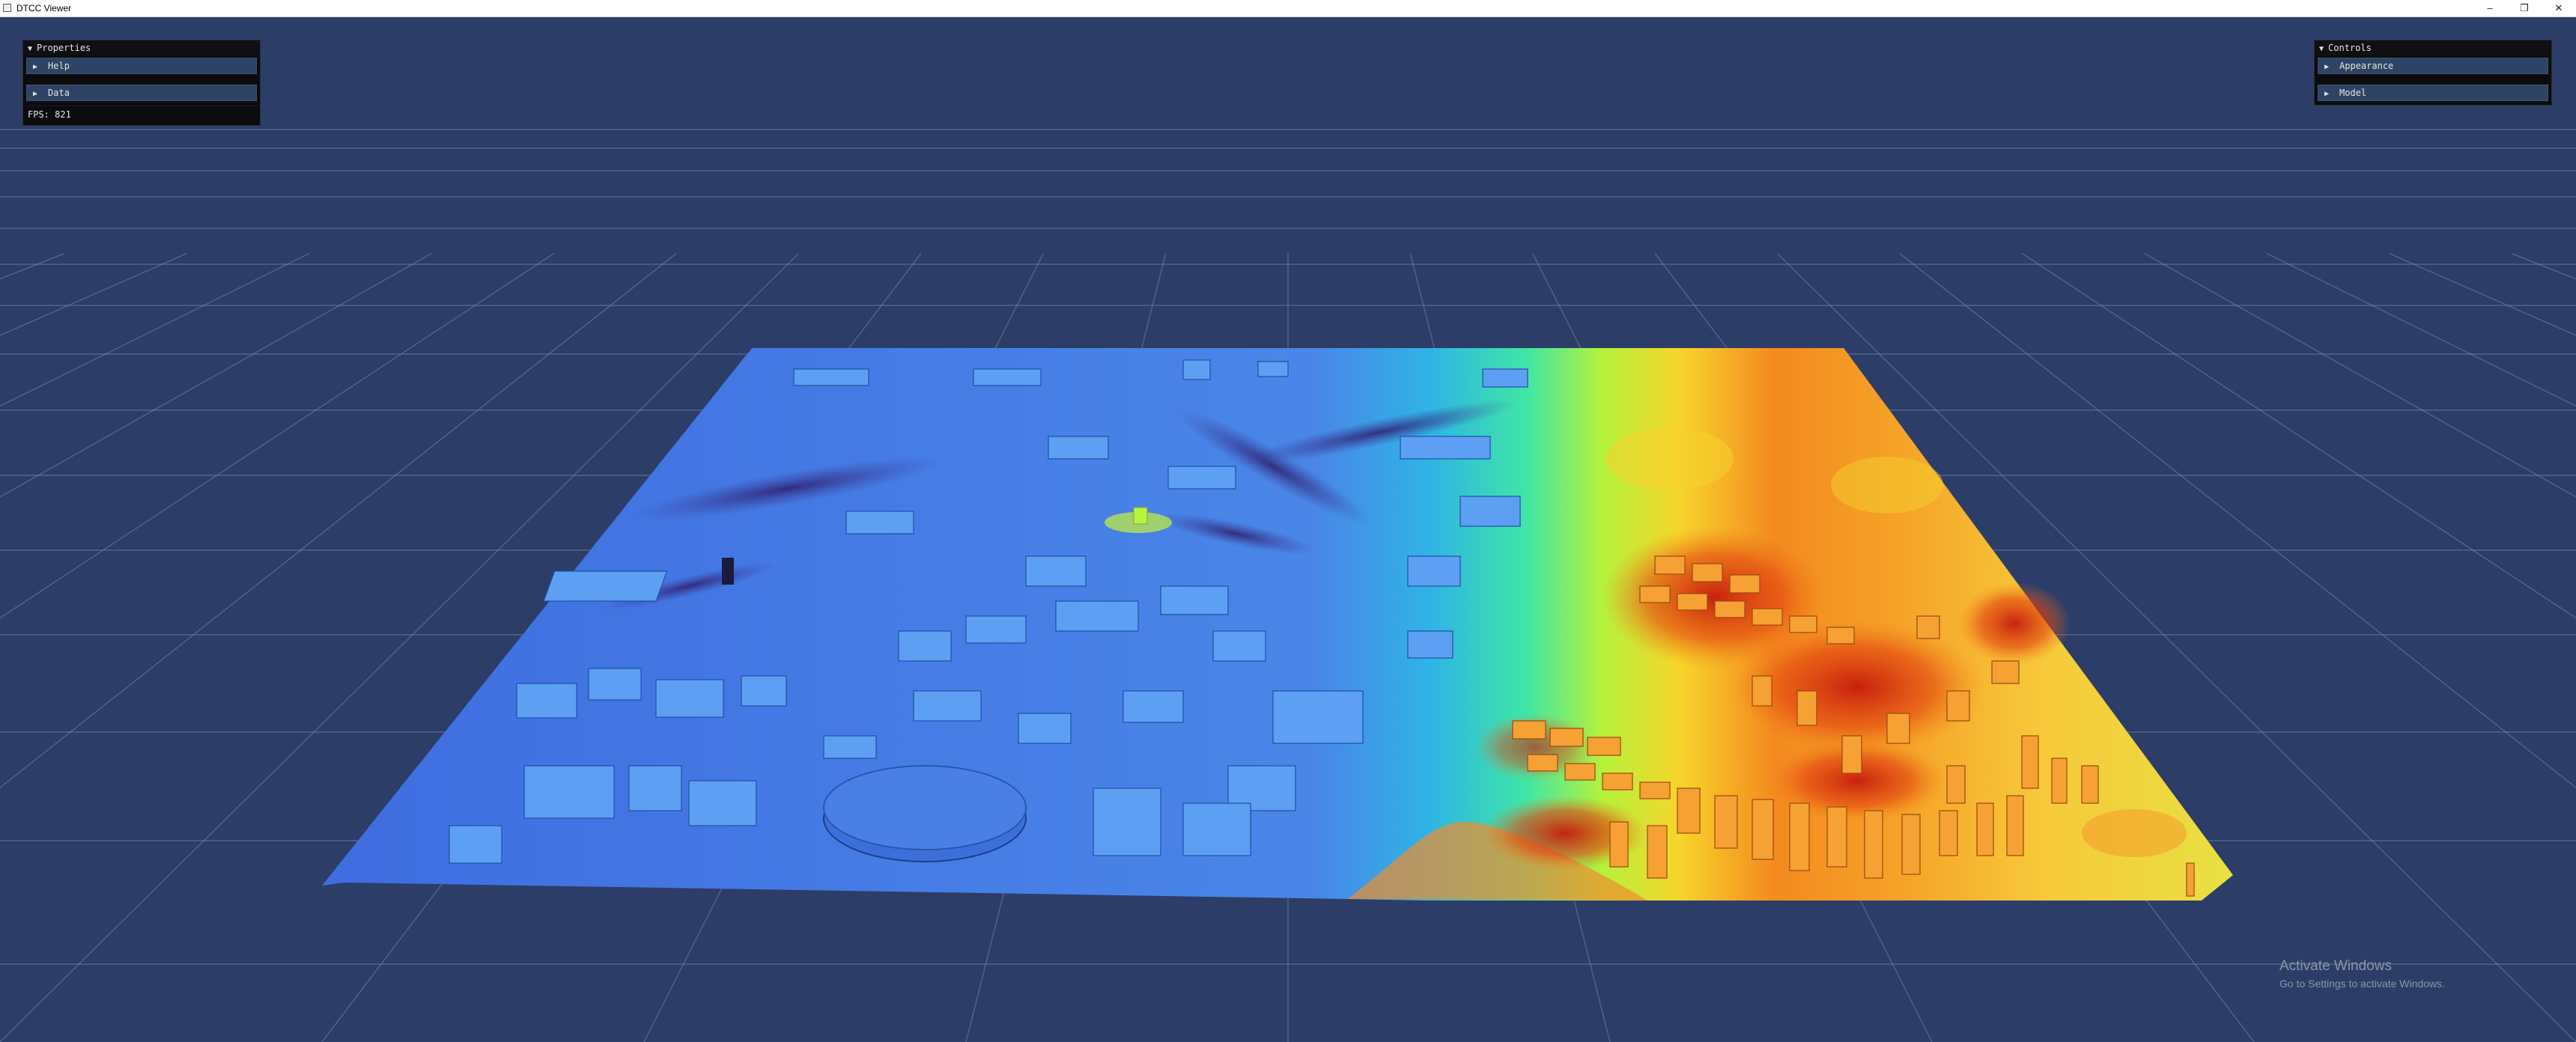 Image resolution: width=2576 pixels, height=1042 pixels. I want to click on model-section-header: ▶ Model, so click(2433, 93).